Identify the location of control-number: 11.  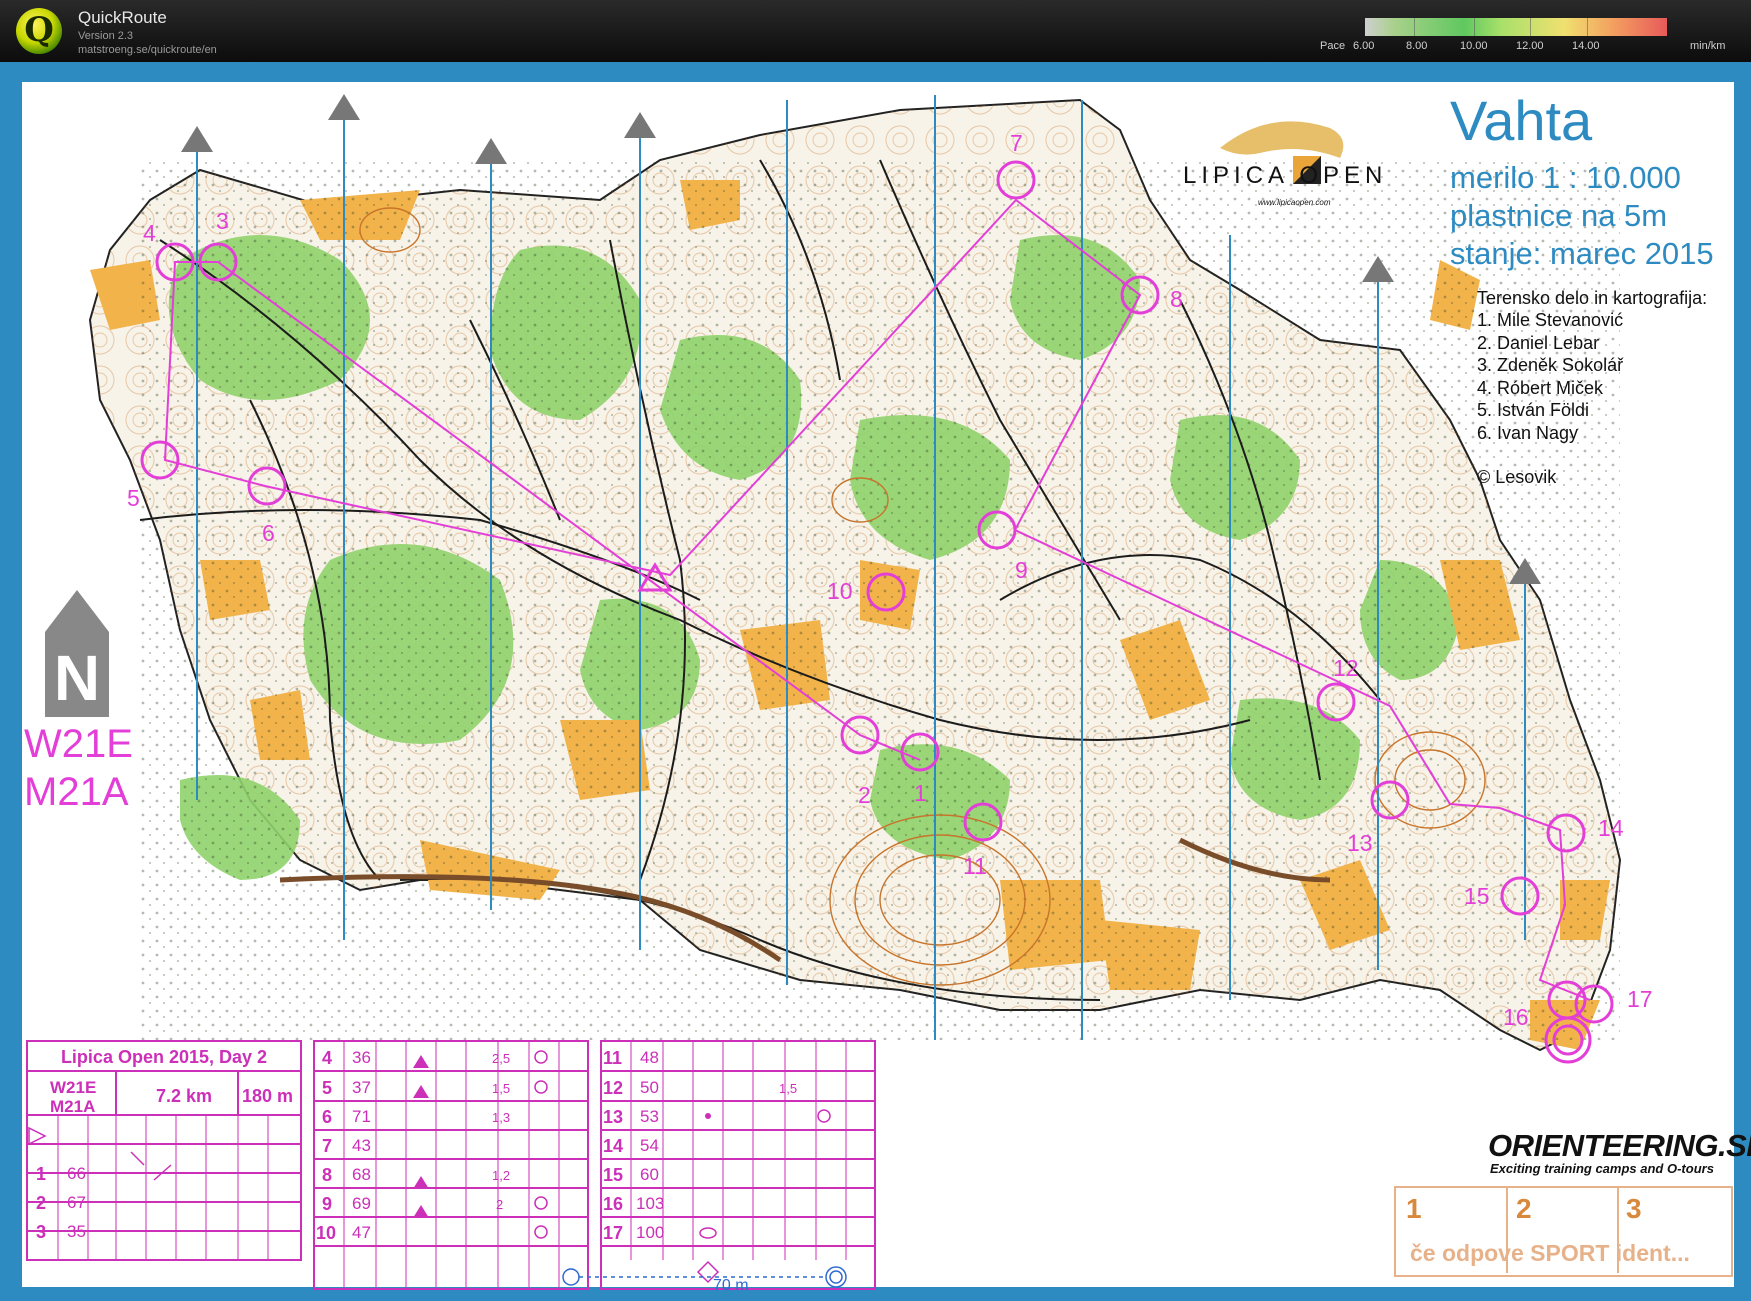
(975, 866).